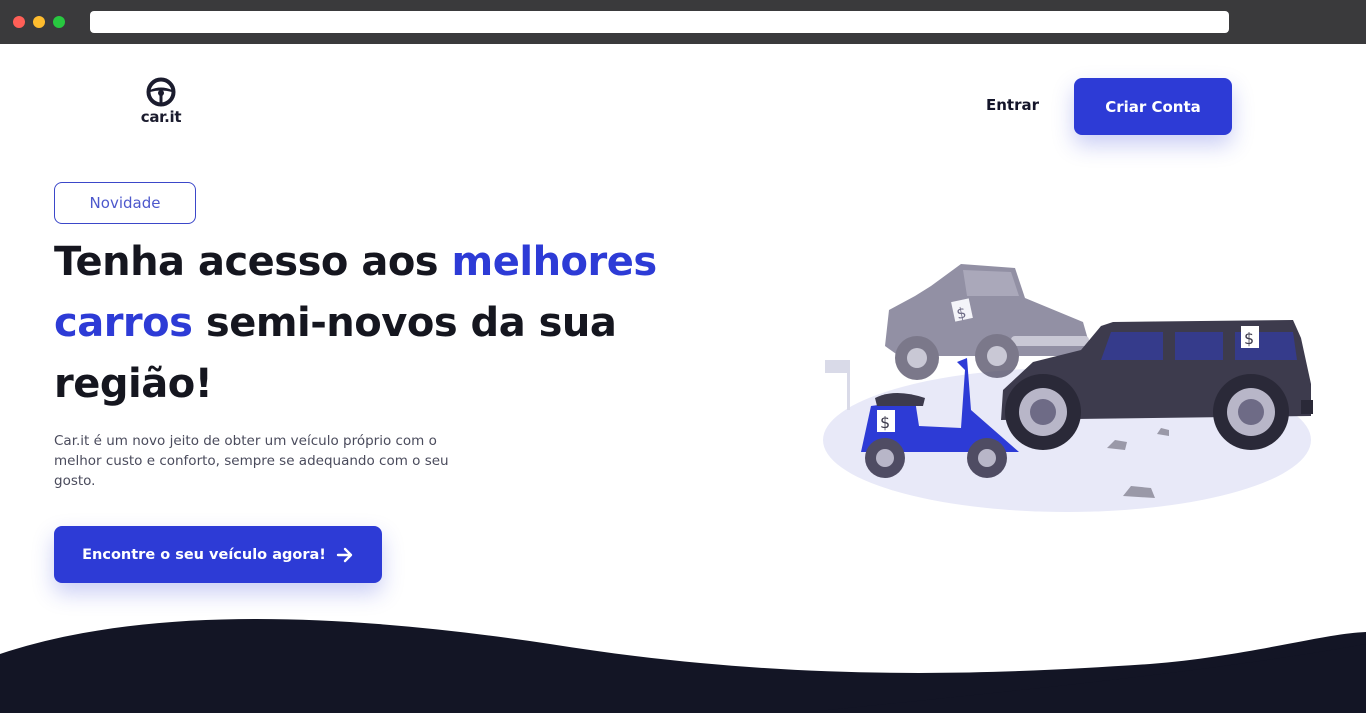 The width and height of the screenshot is (1366, 713). What do you see at coordinates (204, 554) in the screenshot?
I see `cta-label: Encontre o seu veículo agora!` at bounding box center [204, 554].